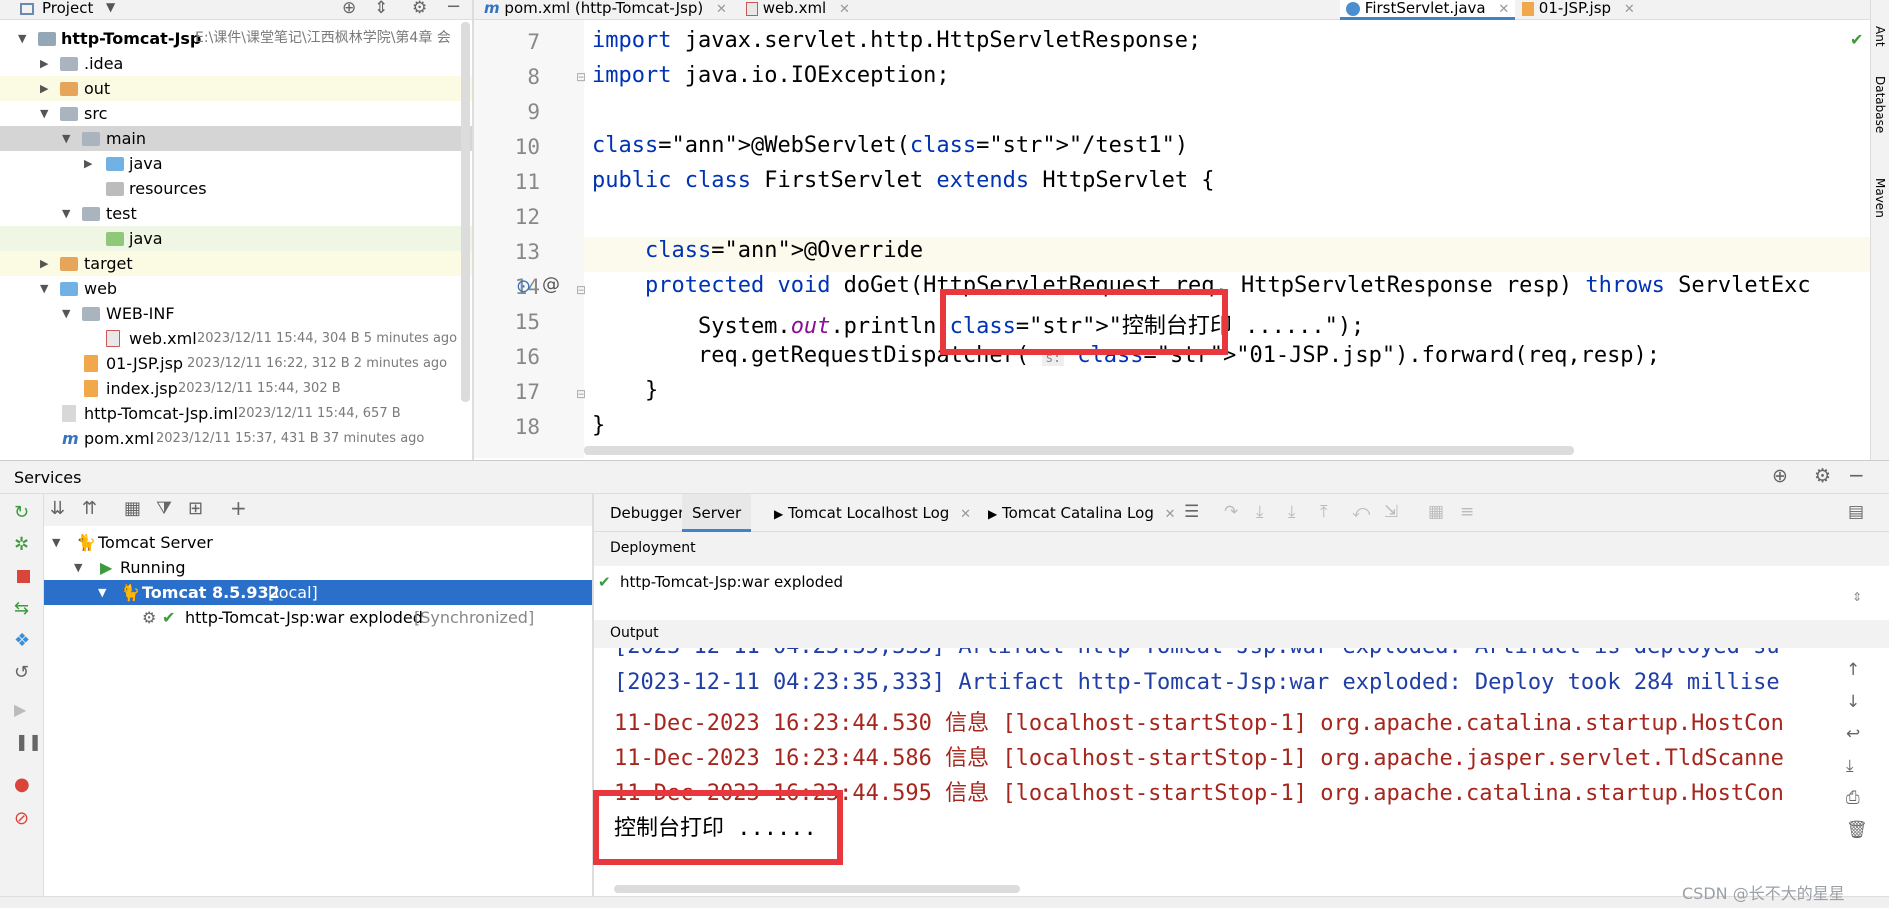 This screenshot has width=1889, height=908. Describe the element at coordinates (1292, 512) in the screenshot. I see `force-step-into-icon: ⤓` at that location.